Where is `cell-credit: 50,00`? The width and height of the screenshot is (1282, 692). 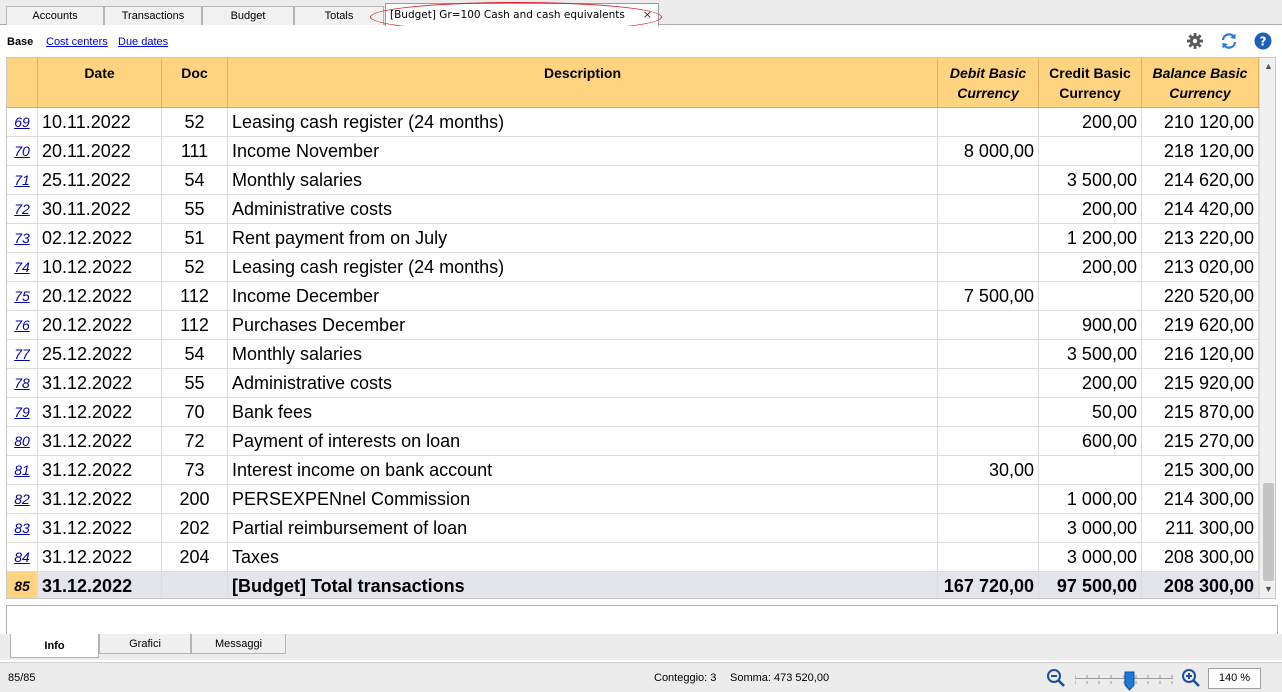 cell-credit: 50,00 is located at coordinates (1090, 412).